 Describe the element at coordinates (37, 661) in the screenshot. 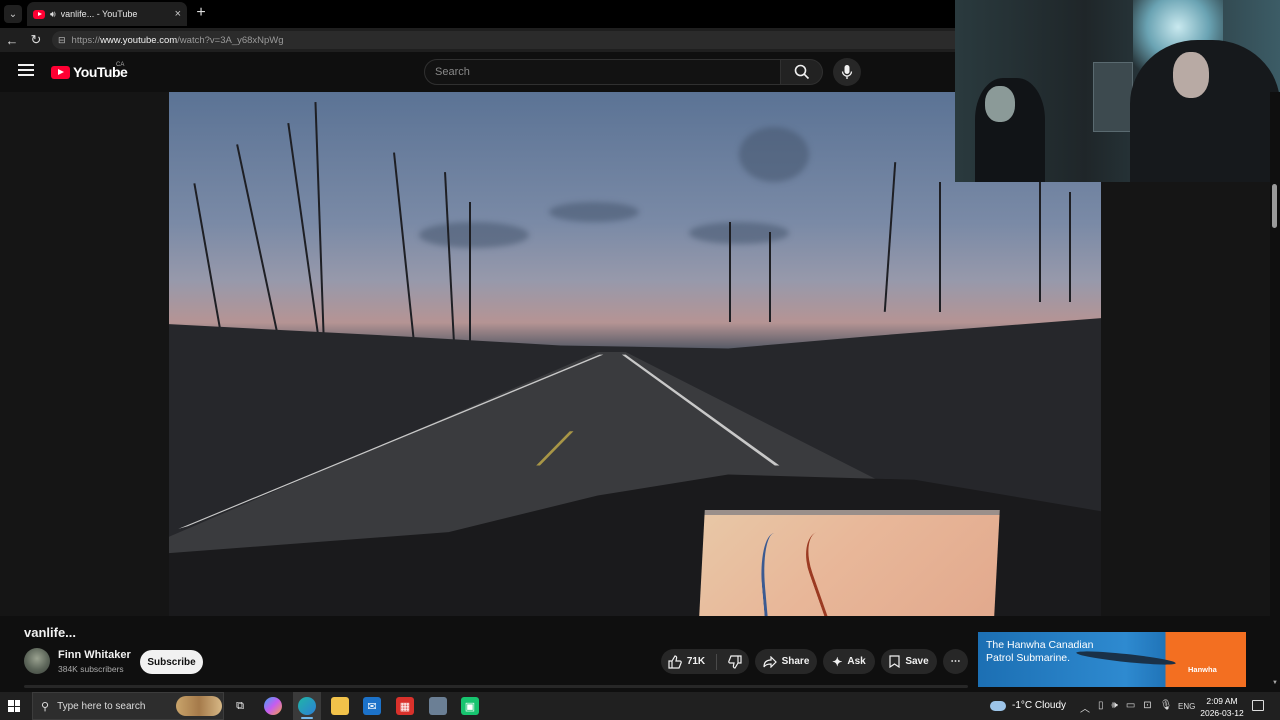

I see `channel-avatar` at that location.